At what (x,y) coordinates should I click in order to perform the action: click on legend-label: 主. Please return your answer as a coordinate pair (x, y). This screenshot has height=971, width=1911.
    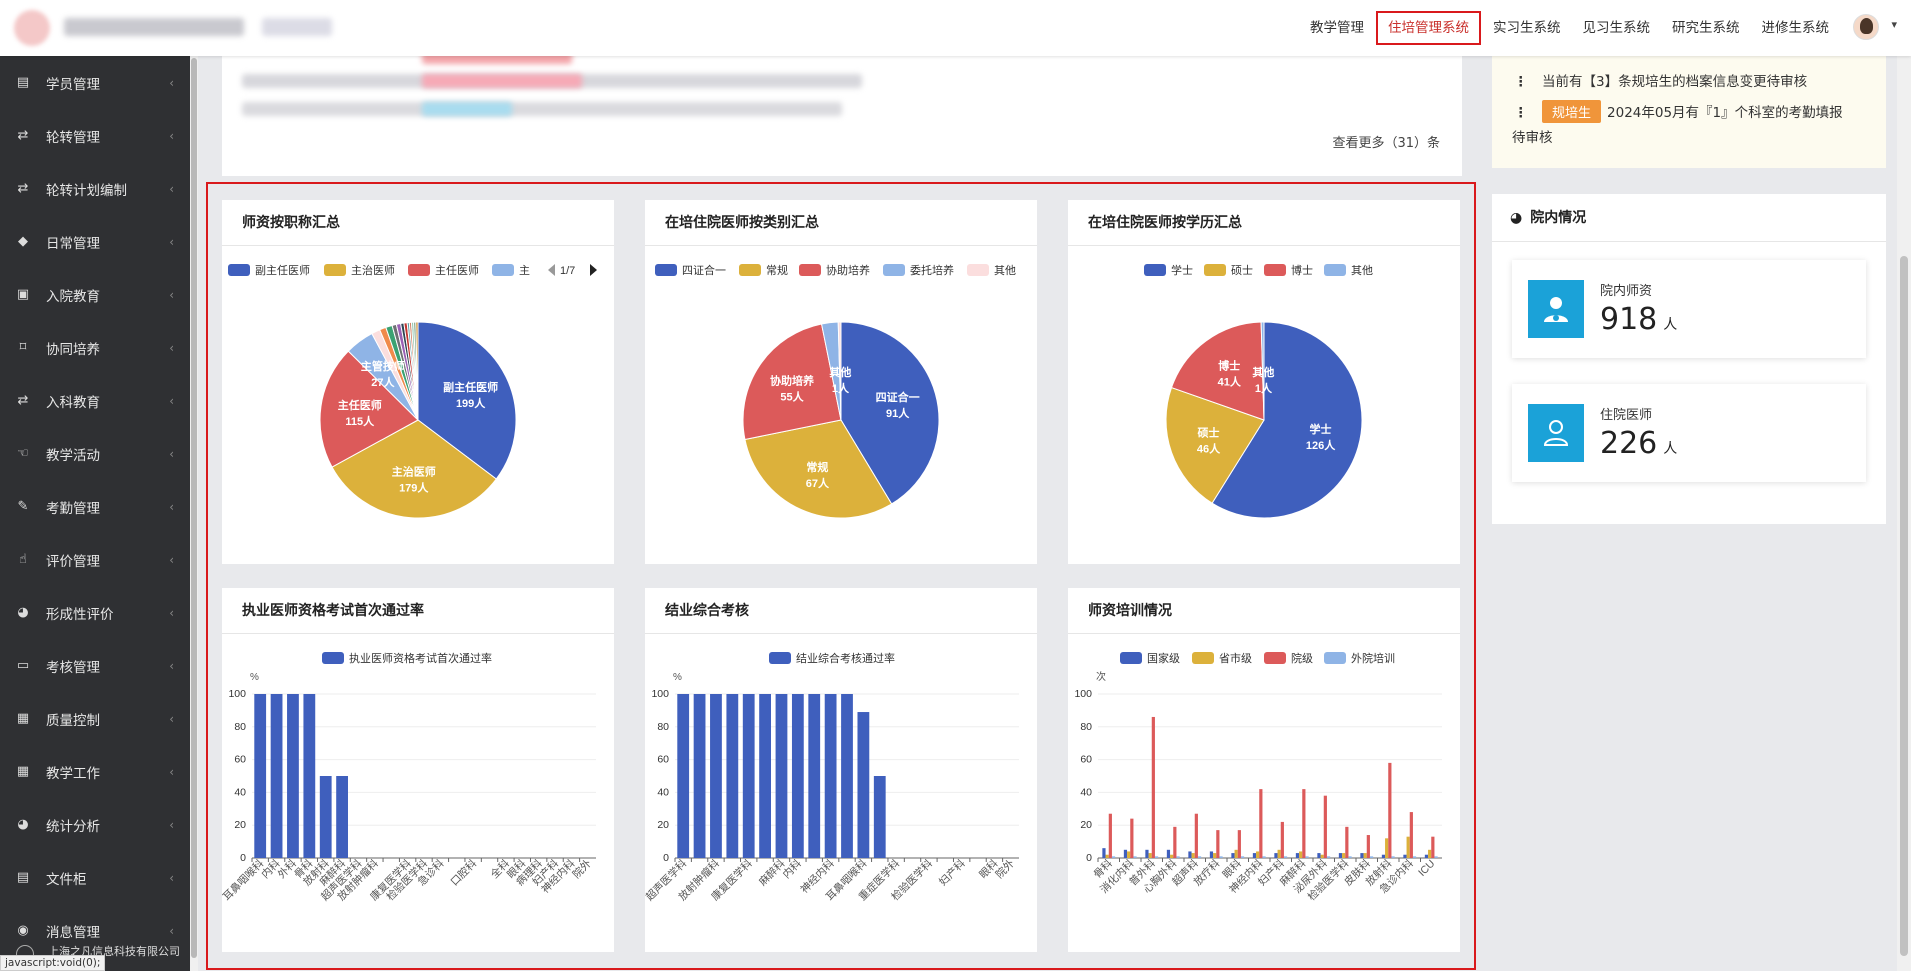
    Looking at the image, I should click on (524, 270).